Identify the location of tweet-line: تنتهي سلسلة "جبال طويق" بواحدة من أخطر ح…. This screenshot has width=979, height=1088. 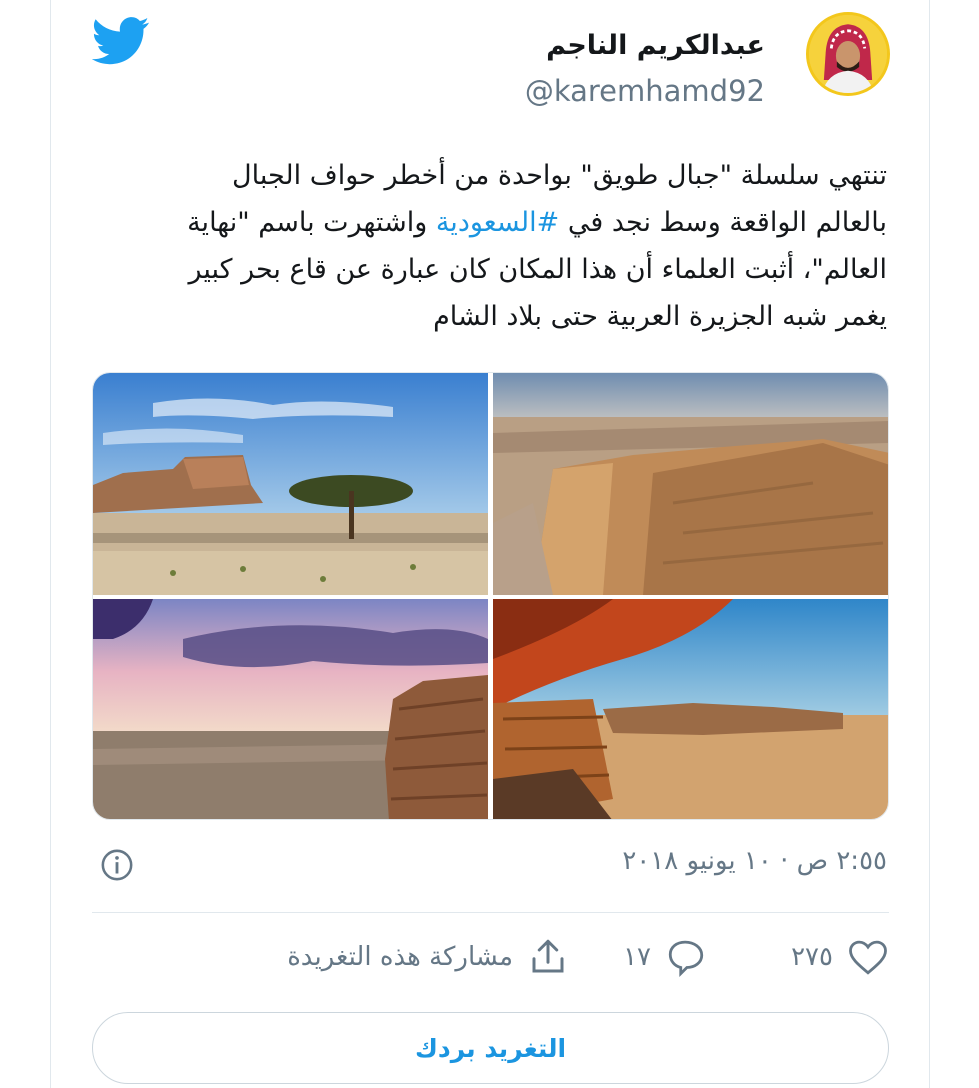
(559, 175).